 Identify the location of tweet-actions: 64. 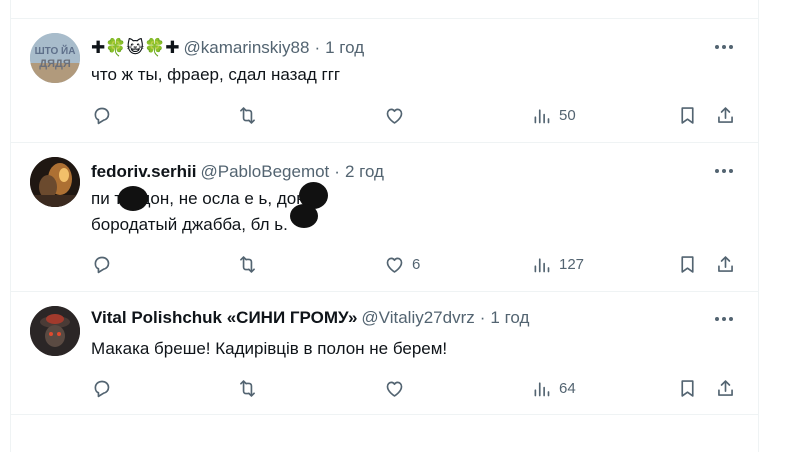
(421, 388).